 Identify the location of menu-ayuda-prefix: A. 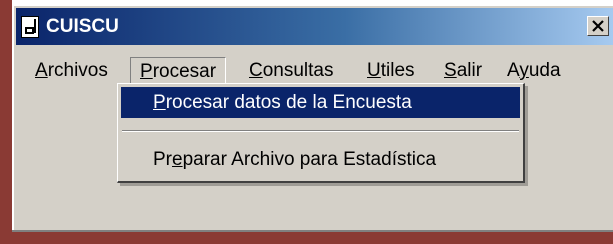
(513, 70).